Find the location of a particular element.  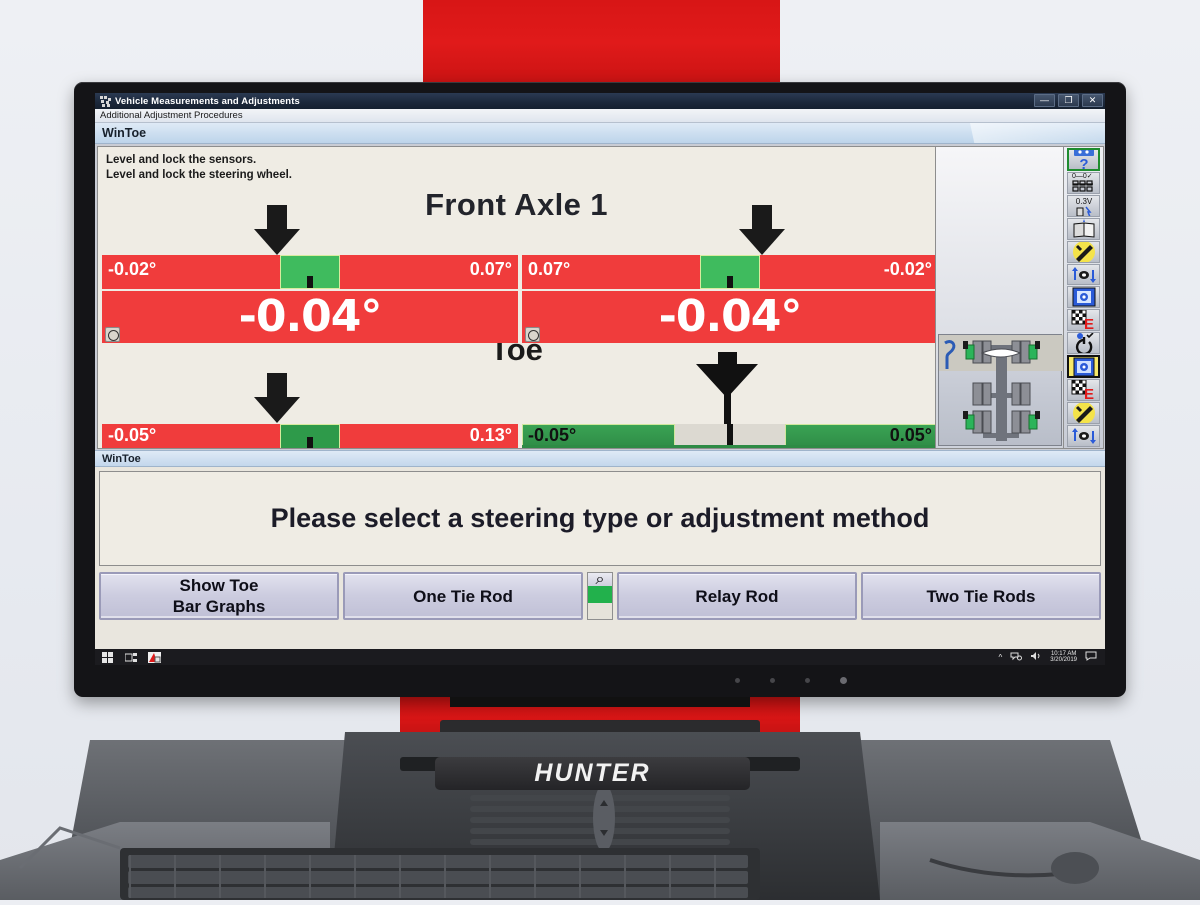

network-icon is located at coordinates (1016, 657).